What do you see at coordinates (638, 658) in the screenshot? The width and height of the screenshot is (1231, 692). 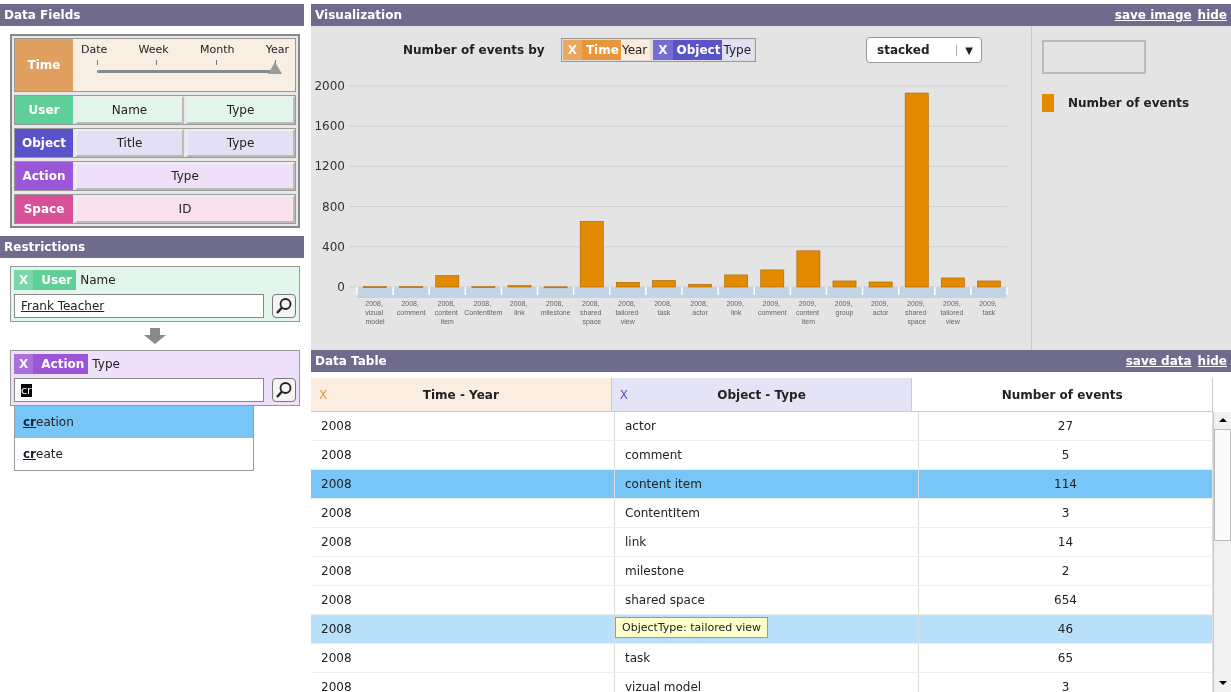 I see `table-cell: task` at bounding box center [638, 658].